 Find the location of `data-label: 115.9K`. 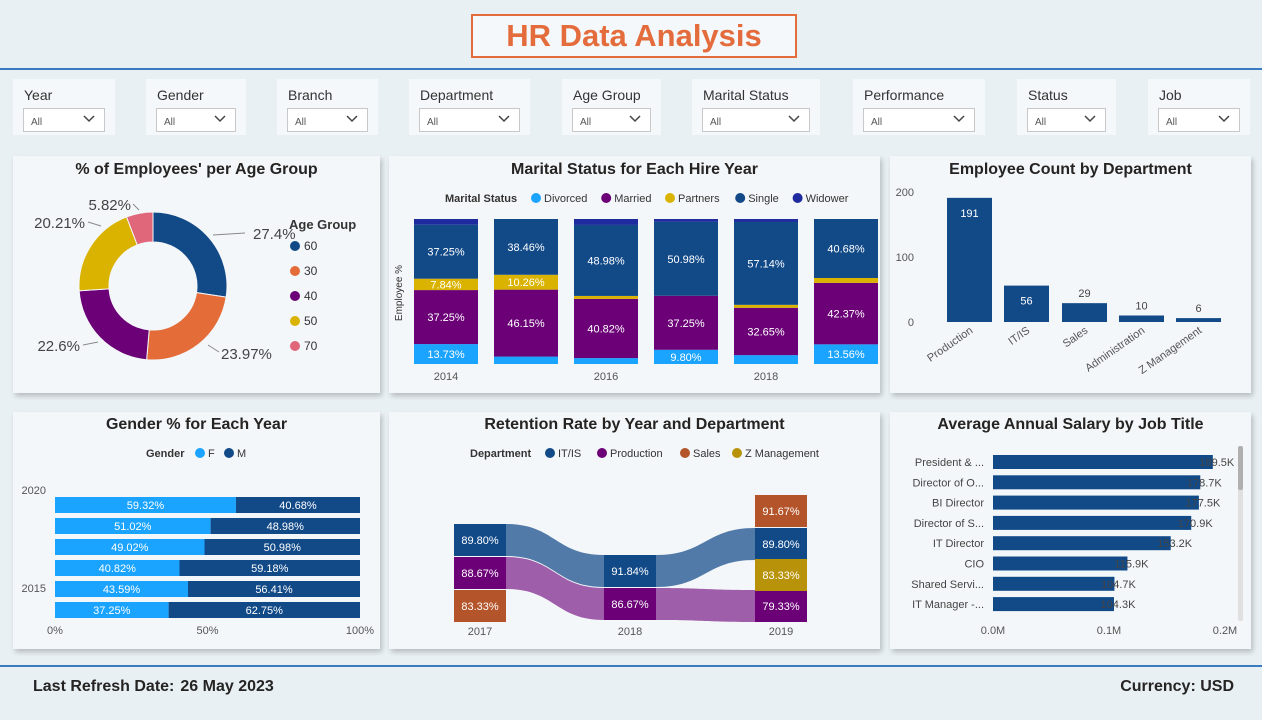

data-label: 115.9K is located at coordinates (1131, 565).